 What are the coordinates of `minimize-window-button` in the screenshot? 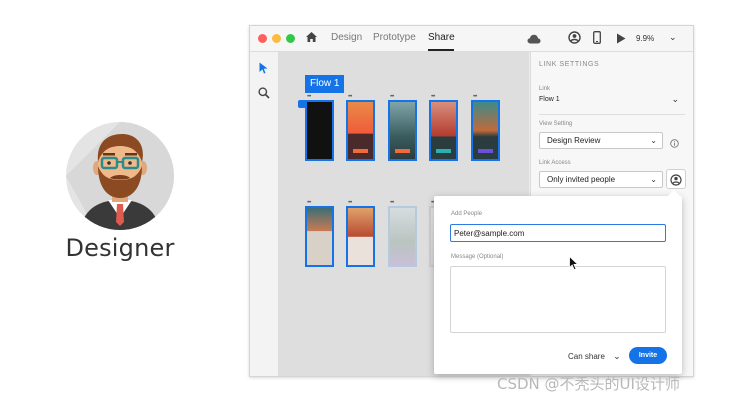 It's located at (276, 38).